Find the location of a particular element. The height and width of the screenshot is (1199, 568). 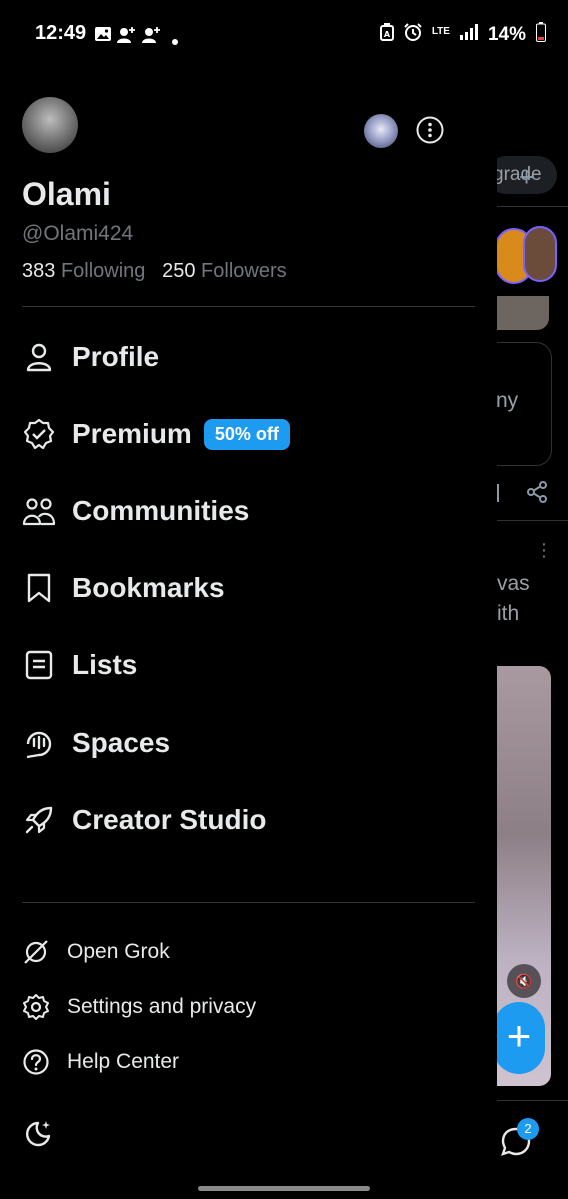

menu-item-communities: Communities is located at coordinates (135, 511).